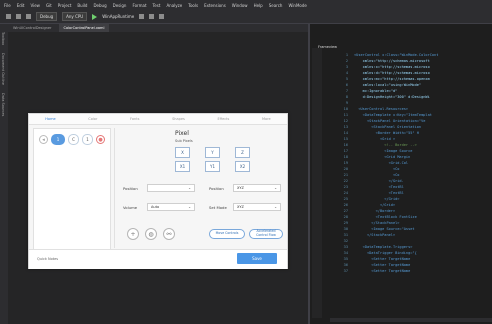 The image size is (492, 324). I want to click on menu-item-help: Help, so click(258, 5).